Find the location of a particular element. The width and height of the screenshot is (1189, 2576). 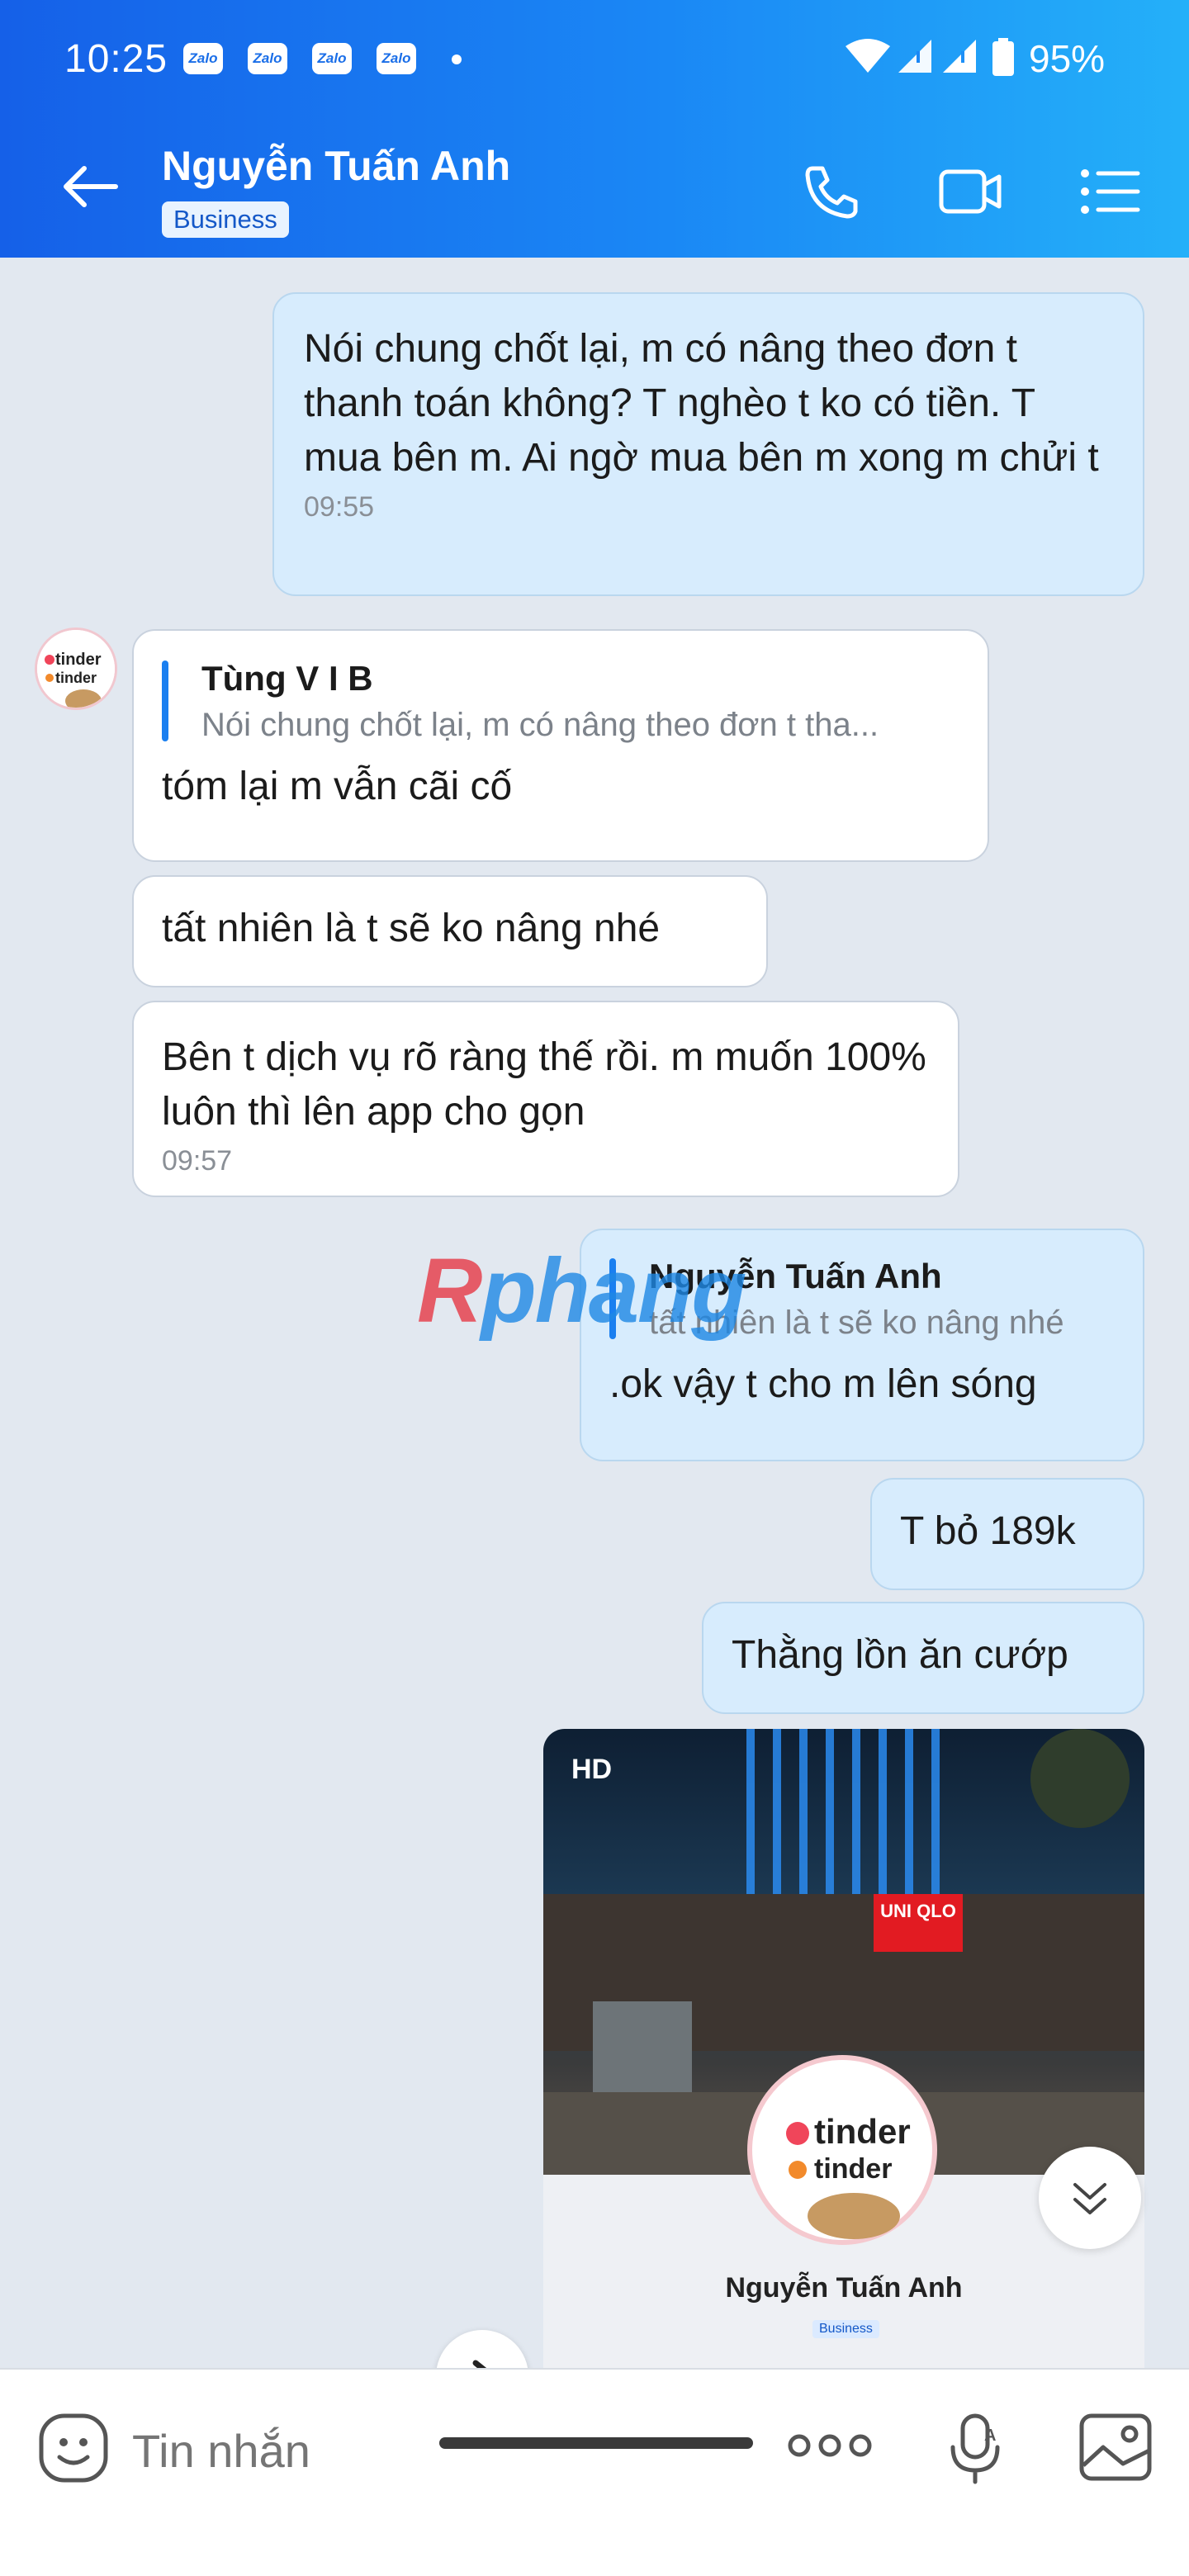

double-chevron-down-icon is located at coordinates (1089, 2198).